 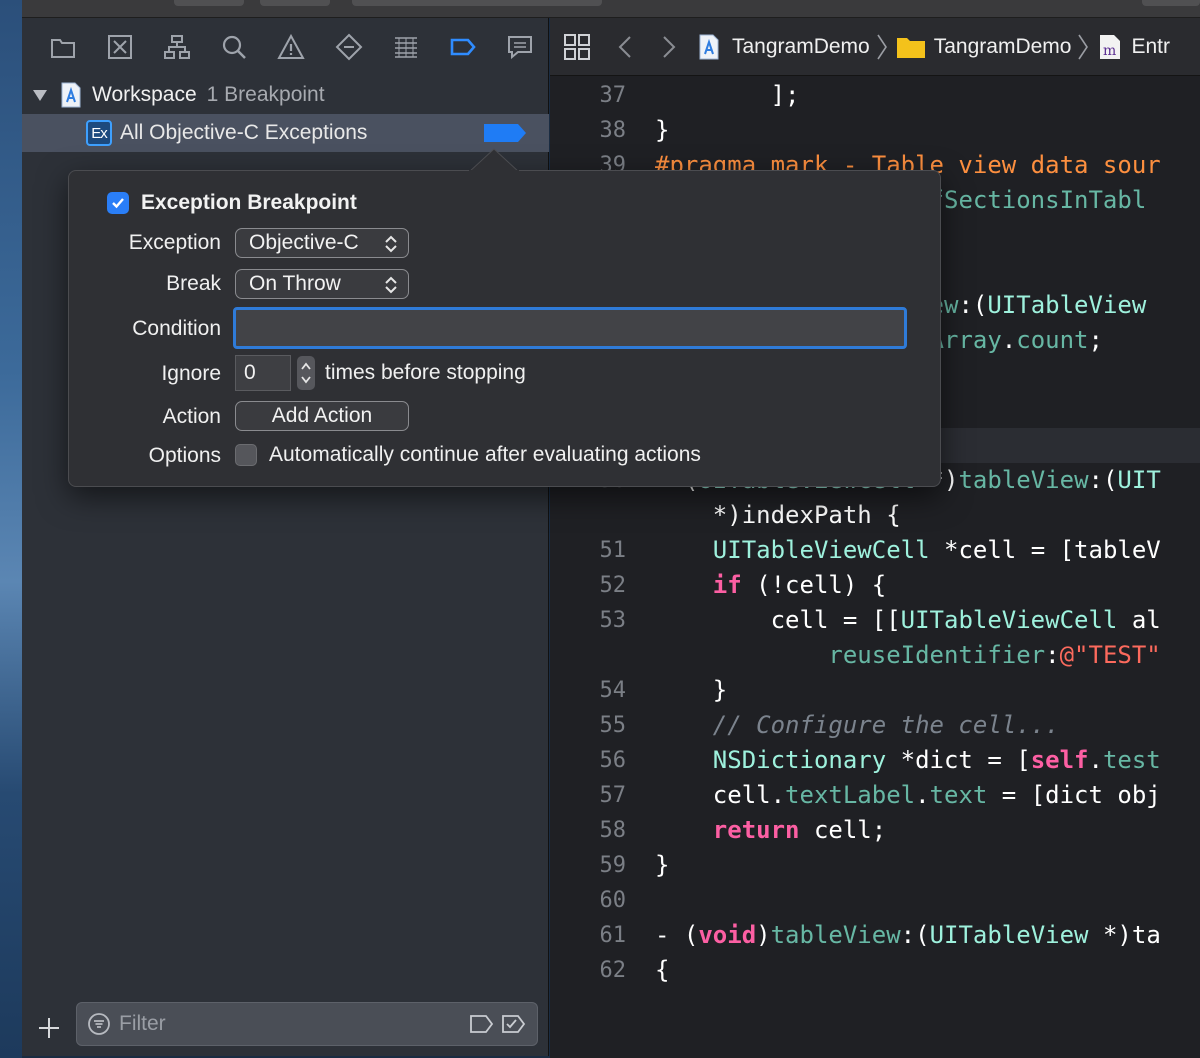 I want to click on code-line: 38}, so click(x=875, y=130).